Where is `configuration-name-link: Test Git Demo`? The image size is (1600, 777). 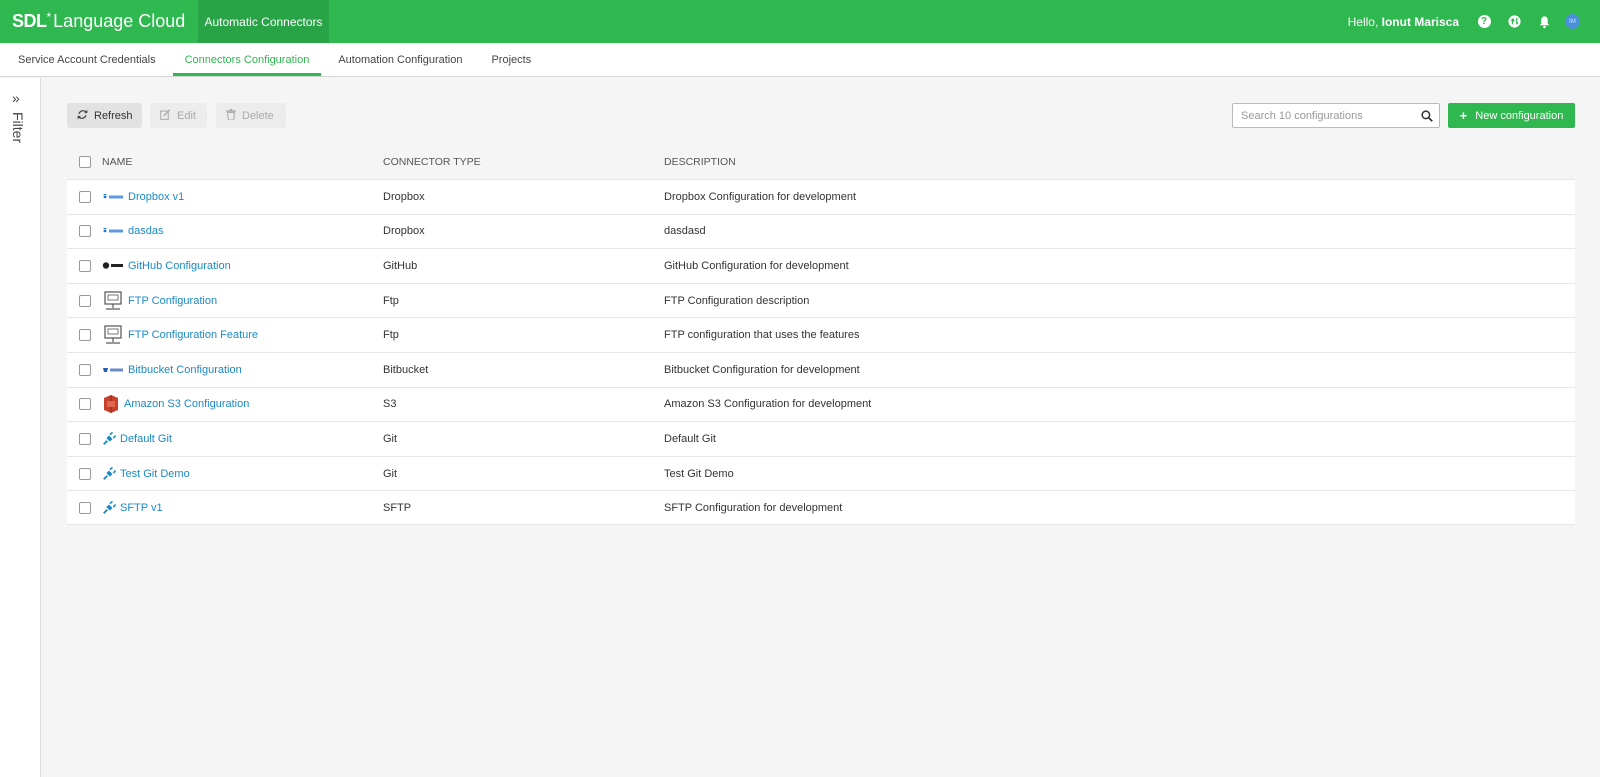
configuration-name-link: Test Git Demo is located at coordinates (155, 474).